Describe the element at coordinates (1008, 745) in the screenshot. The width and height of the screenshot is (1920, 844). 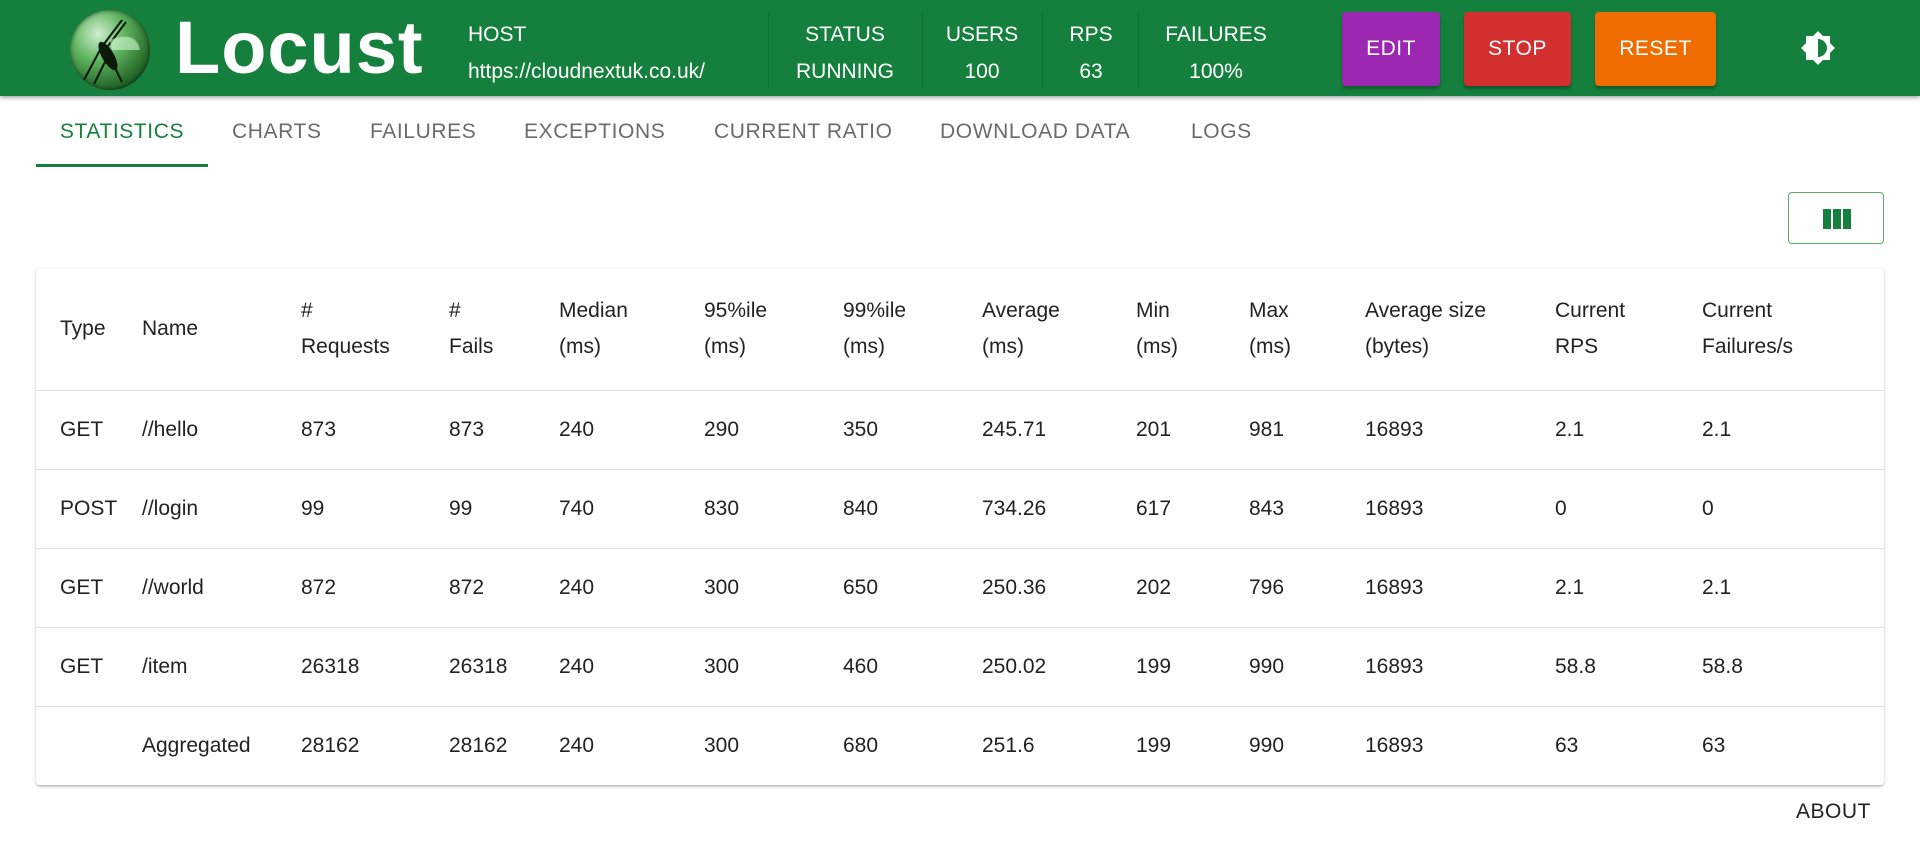
I see `cell-average: 251.6` at that location.